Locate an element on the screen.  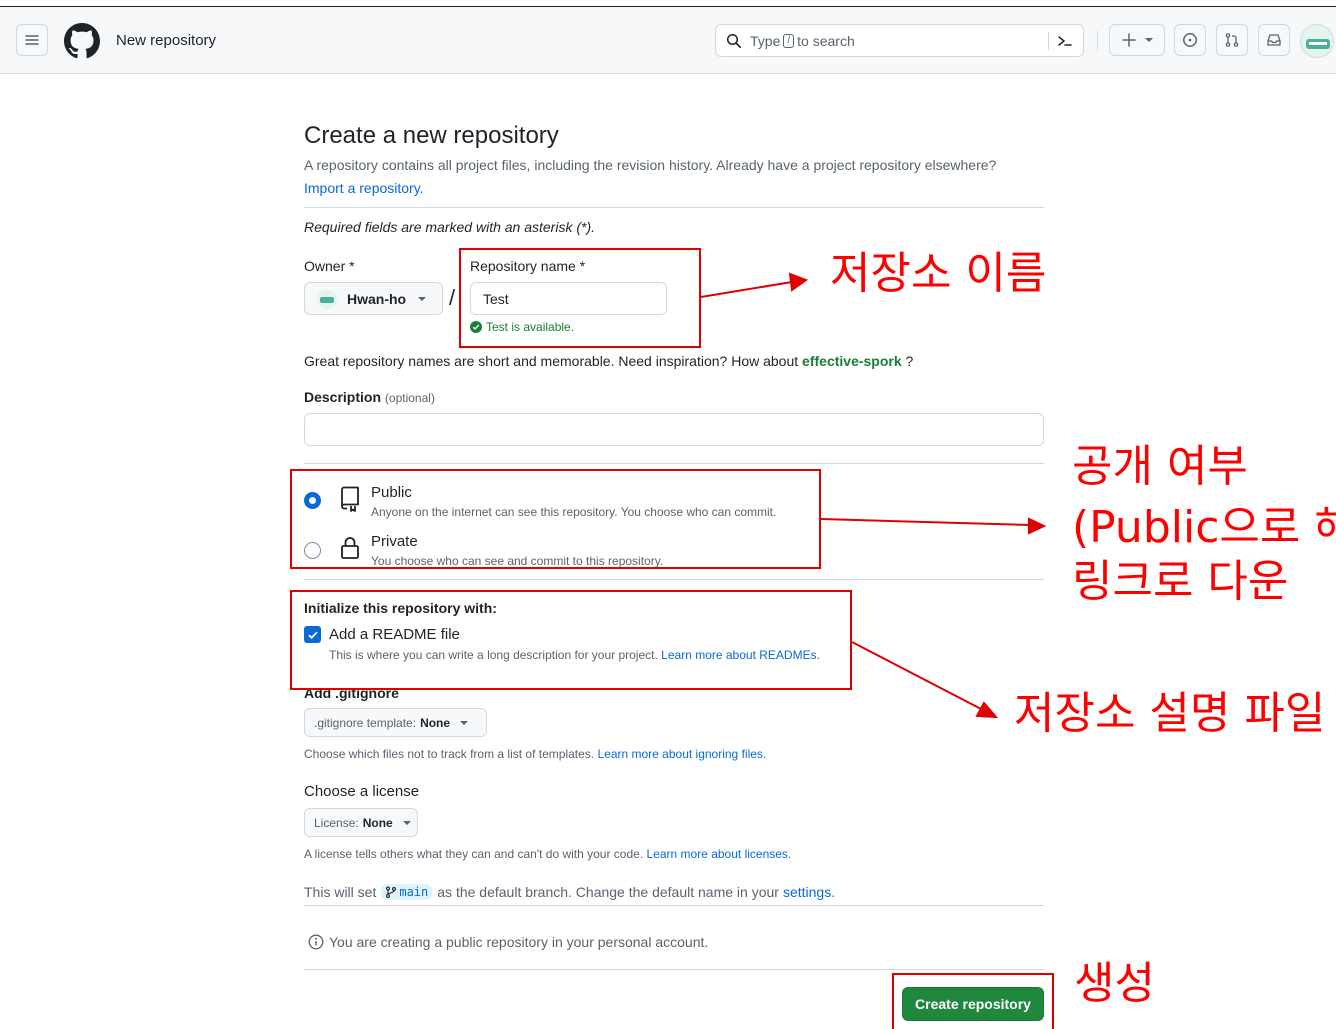
annotation-visibility-line3: 링크로 다운 is located at coordinates (1180, 581).